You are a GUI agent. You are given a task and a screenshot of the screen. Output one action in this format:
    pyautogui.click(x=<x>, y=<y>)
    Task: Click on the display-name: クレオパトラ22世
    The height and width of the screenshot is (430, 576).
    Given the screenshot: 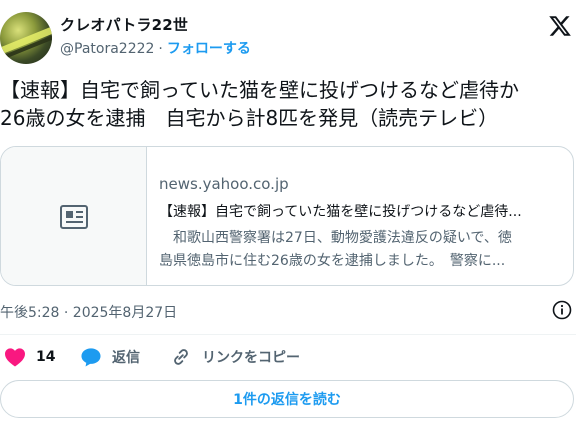 What is the action you would take?
    pyautogui.click(x=124, y=24)
    